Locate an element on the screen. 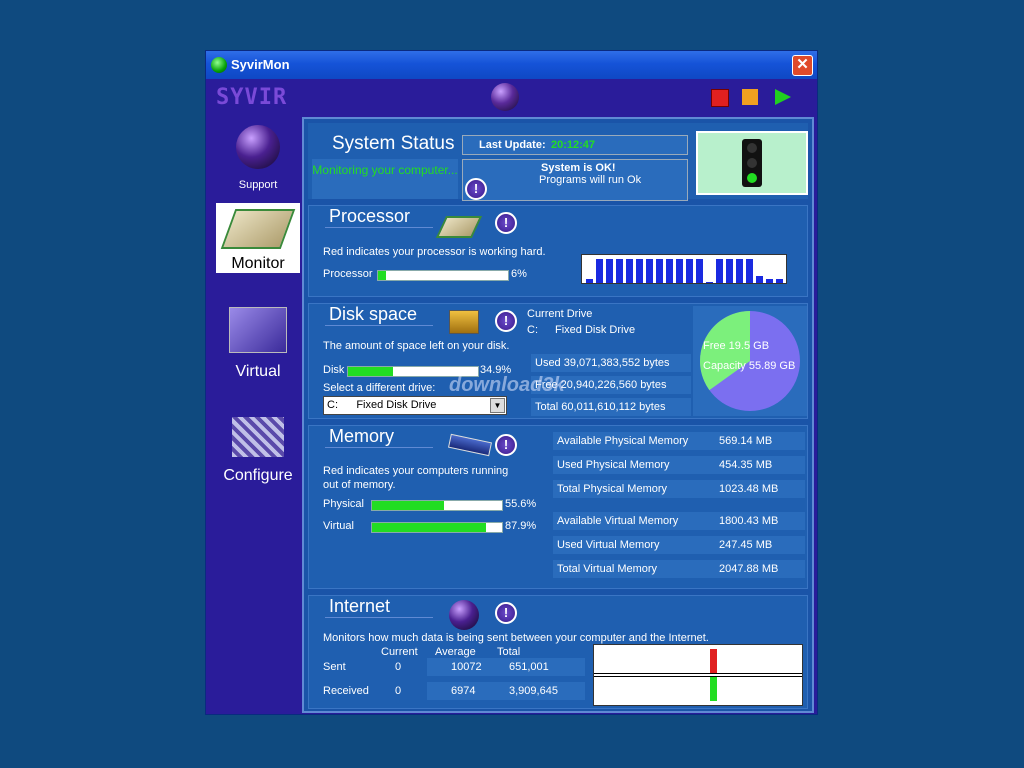 This screenshot has width=1024, height=768. sidebar-item-label: Monitor is located at coordinates (258, 263).